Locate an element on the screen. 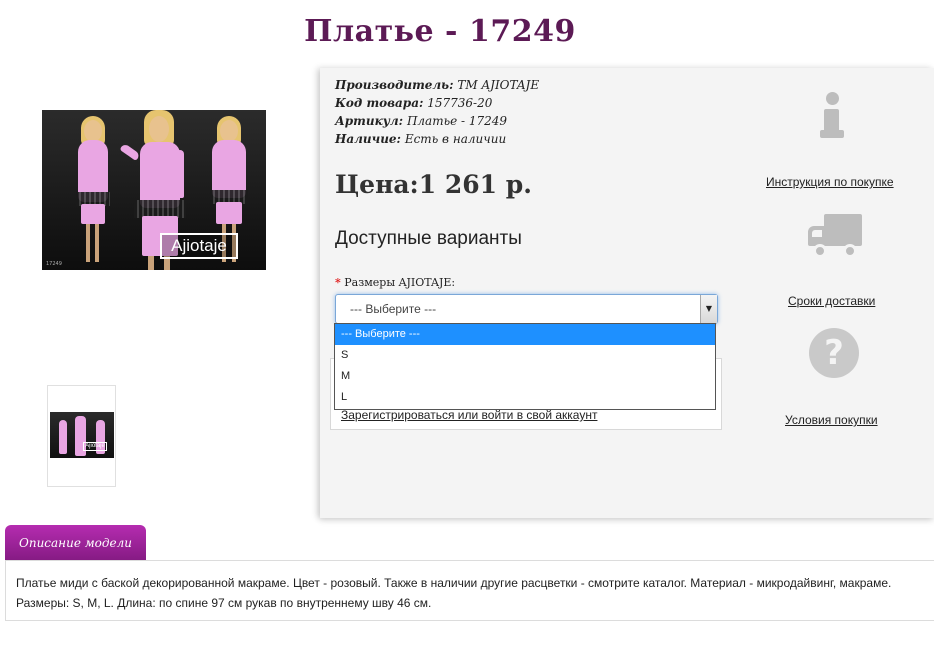 The image size is (934, 653). purchase-terms-link: Условия покупки is located at coordinates (831, 420).